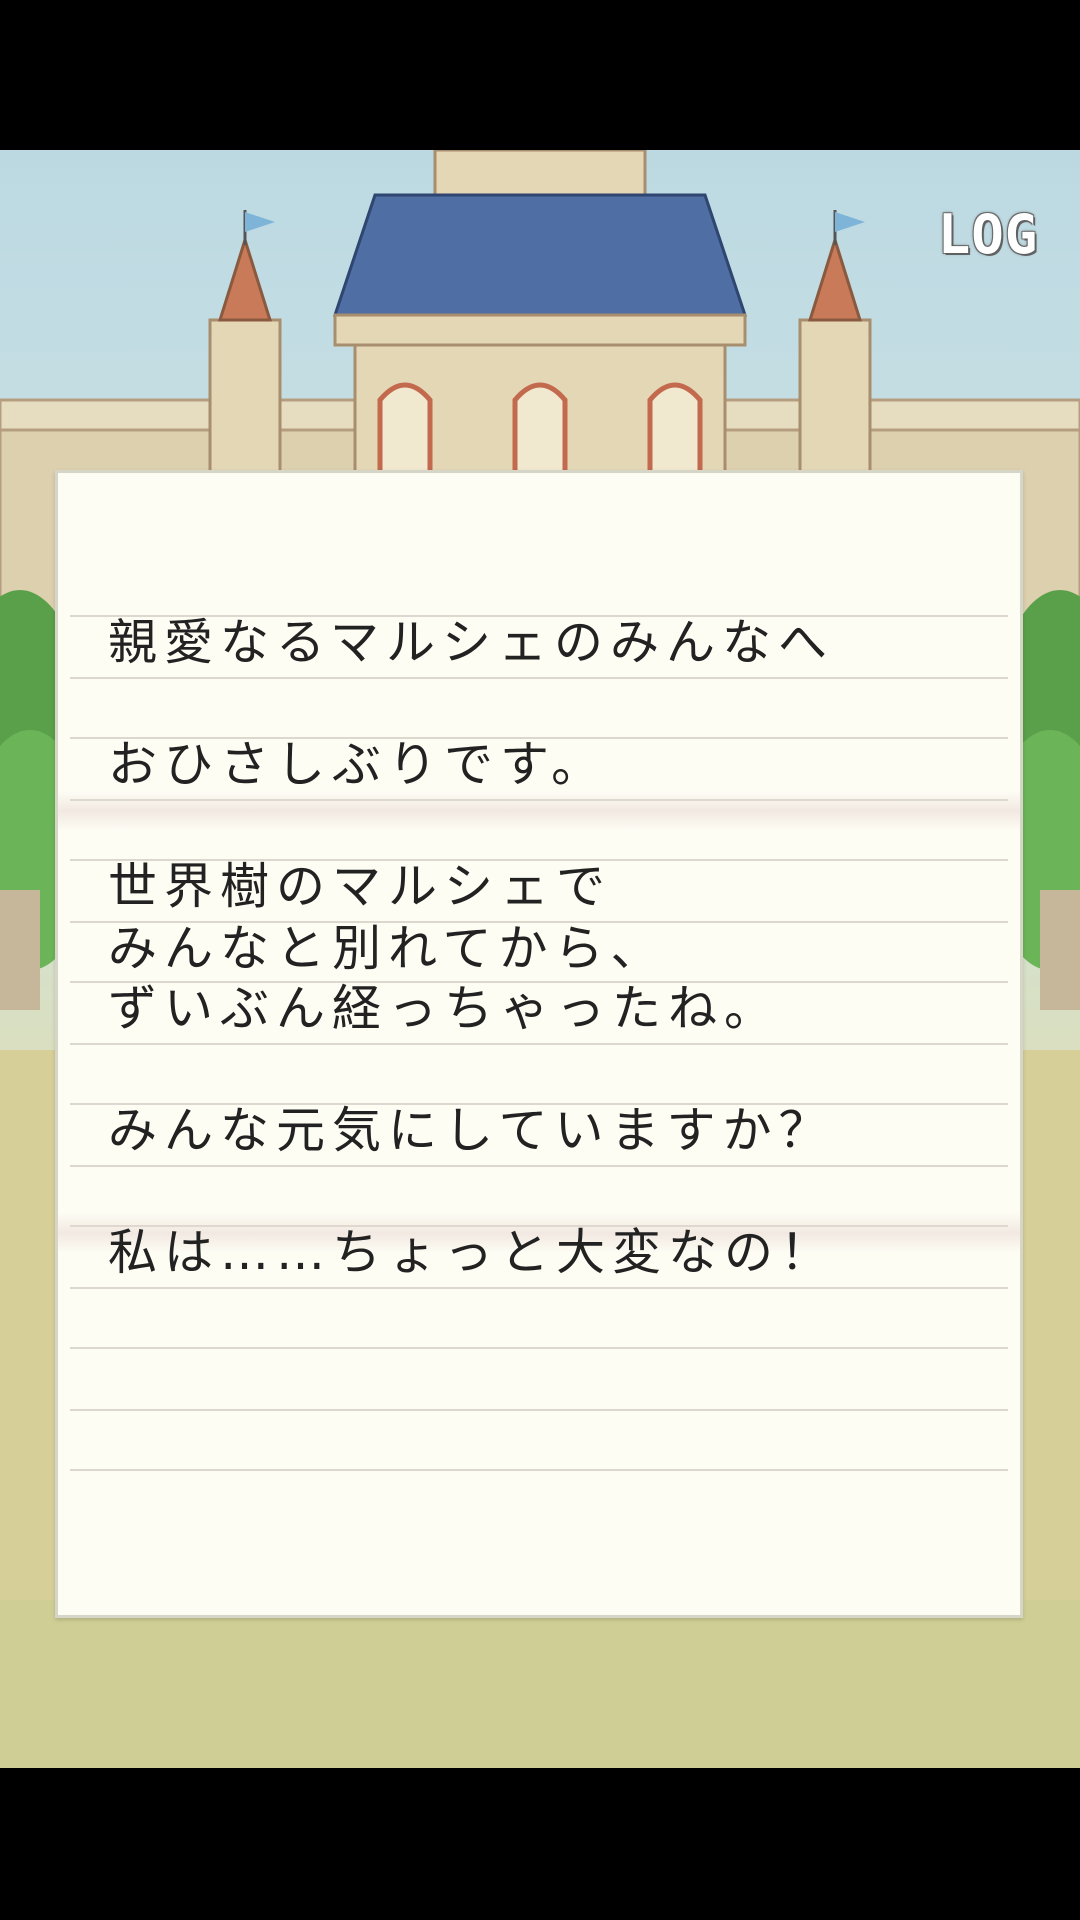 The width and height of the screenshot is (1080, 1920). I want to click on letter-line-6: みんな元気にしていますか？, so click(471, 1130).